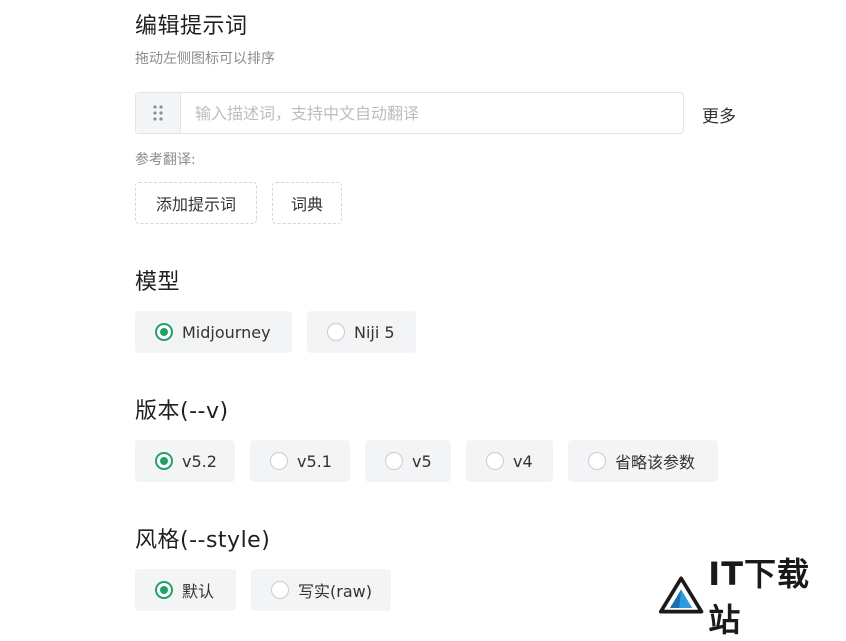 Image resolution: width=846 pixels, height=641 pixels. Describe the element at coordinates (307, 203) in the screenshot. I see `dictionary-button: 词典` at that location.